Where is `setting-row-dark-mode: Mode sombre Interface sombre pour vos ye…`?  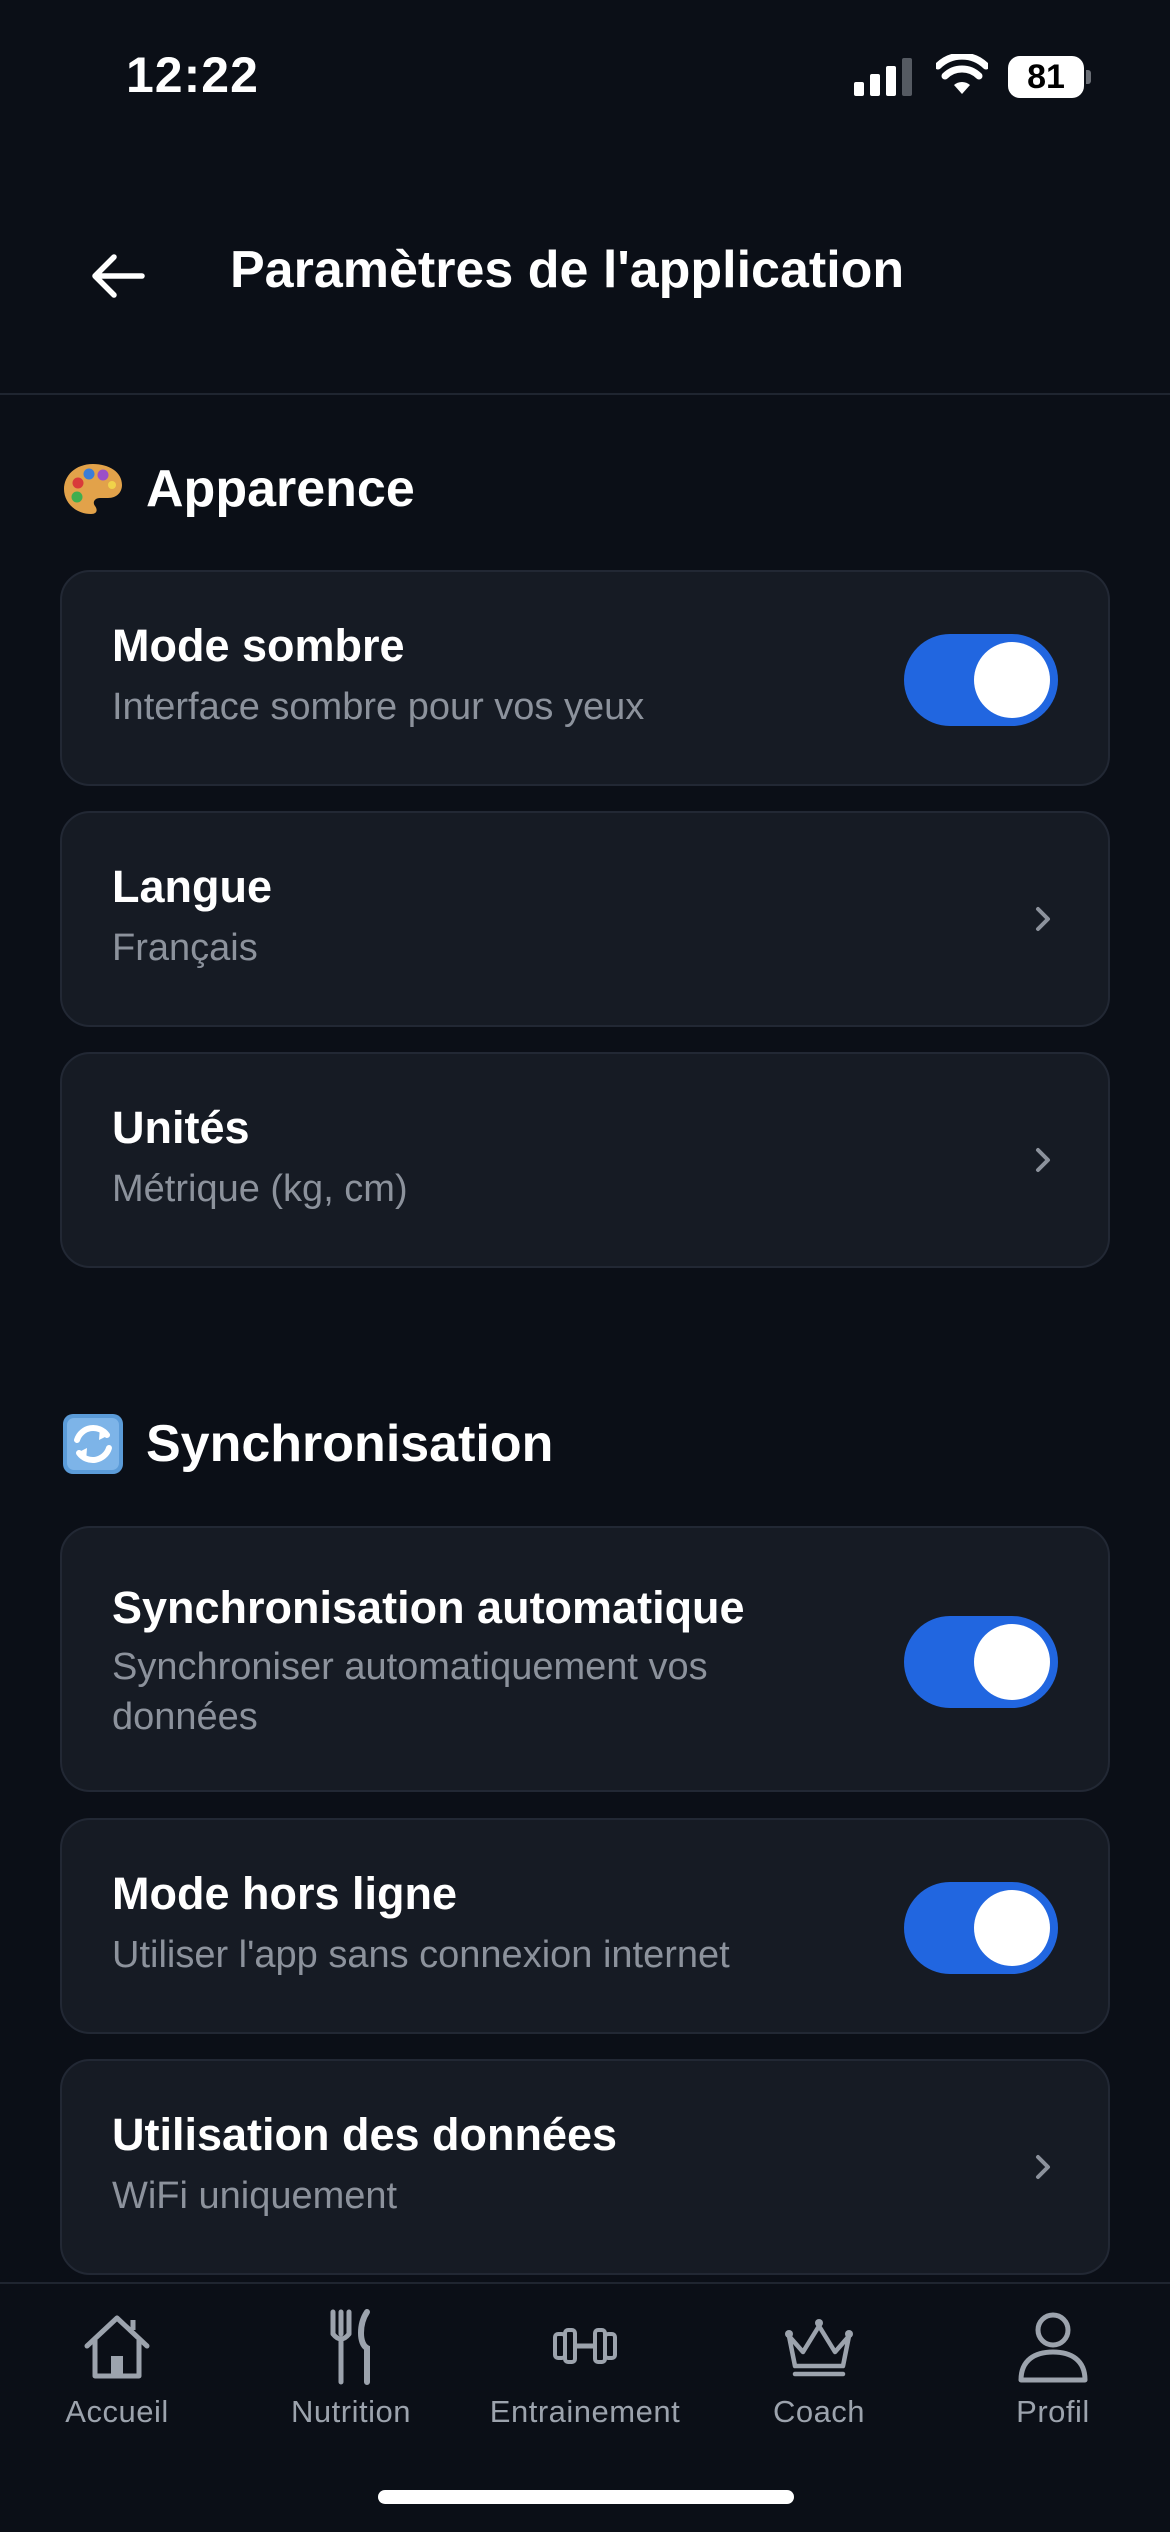
setting-row-dark-mode: Mode sombre Interface sombre pour vos ye… is located at coordinates (585, 678).